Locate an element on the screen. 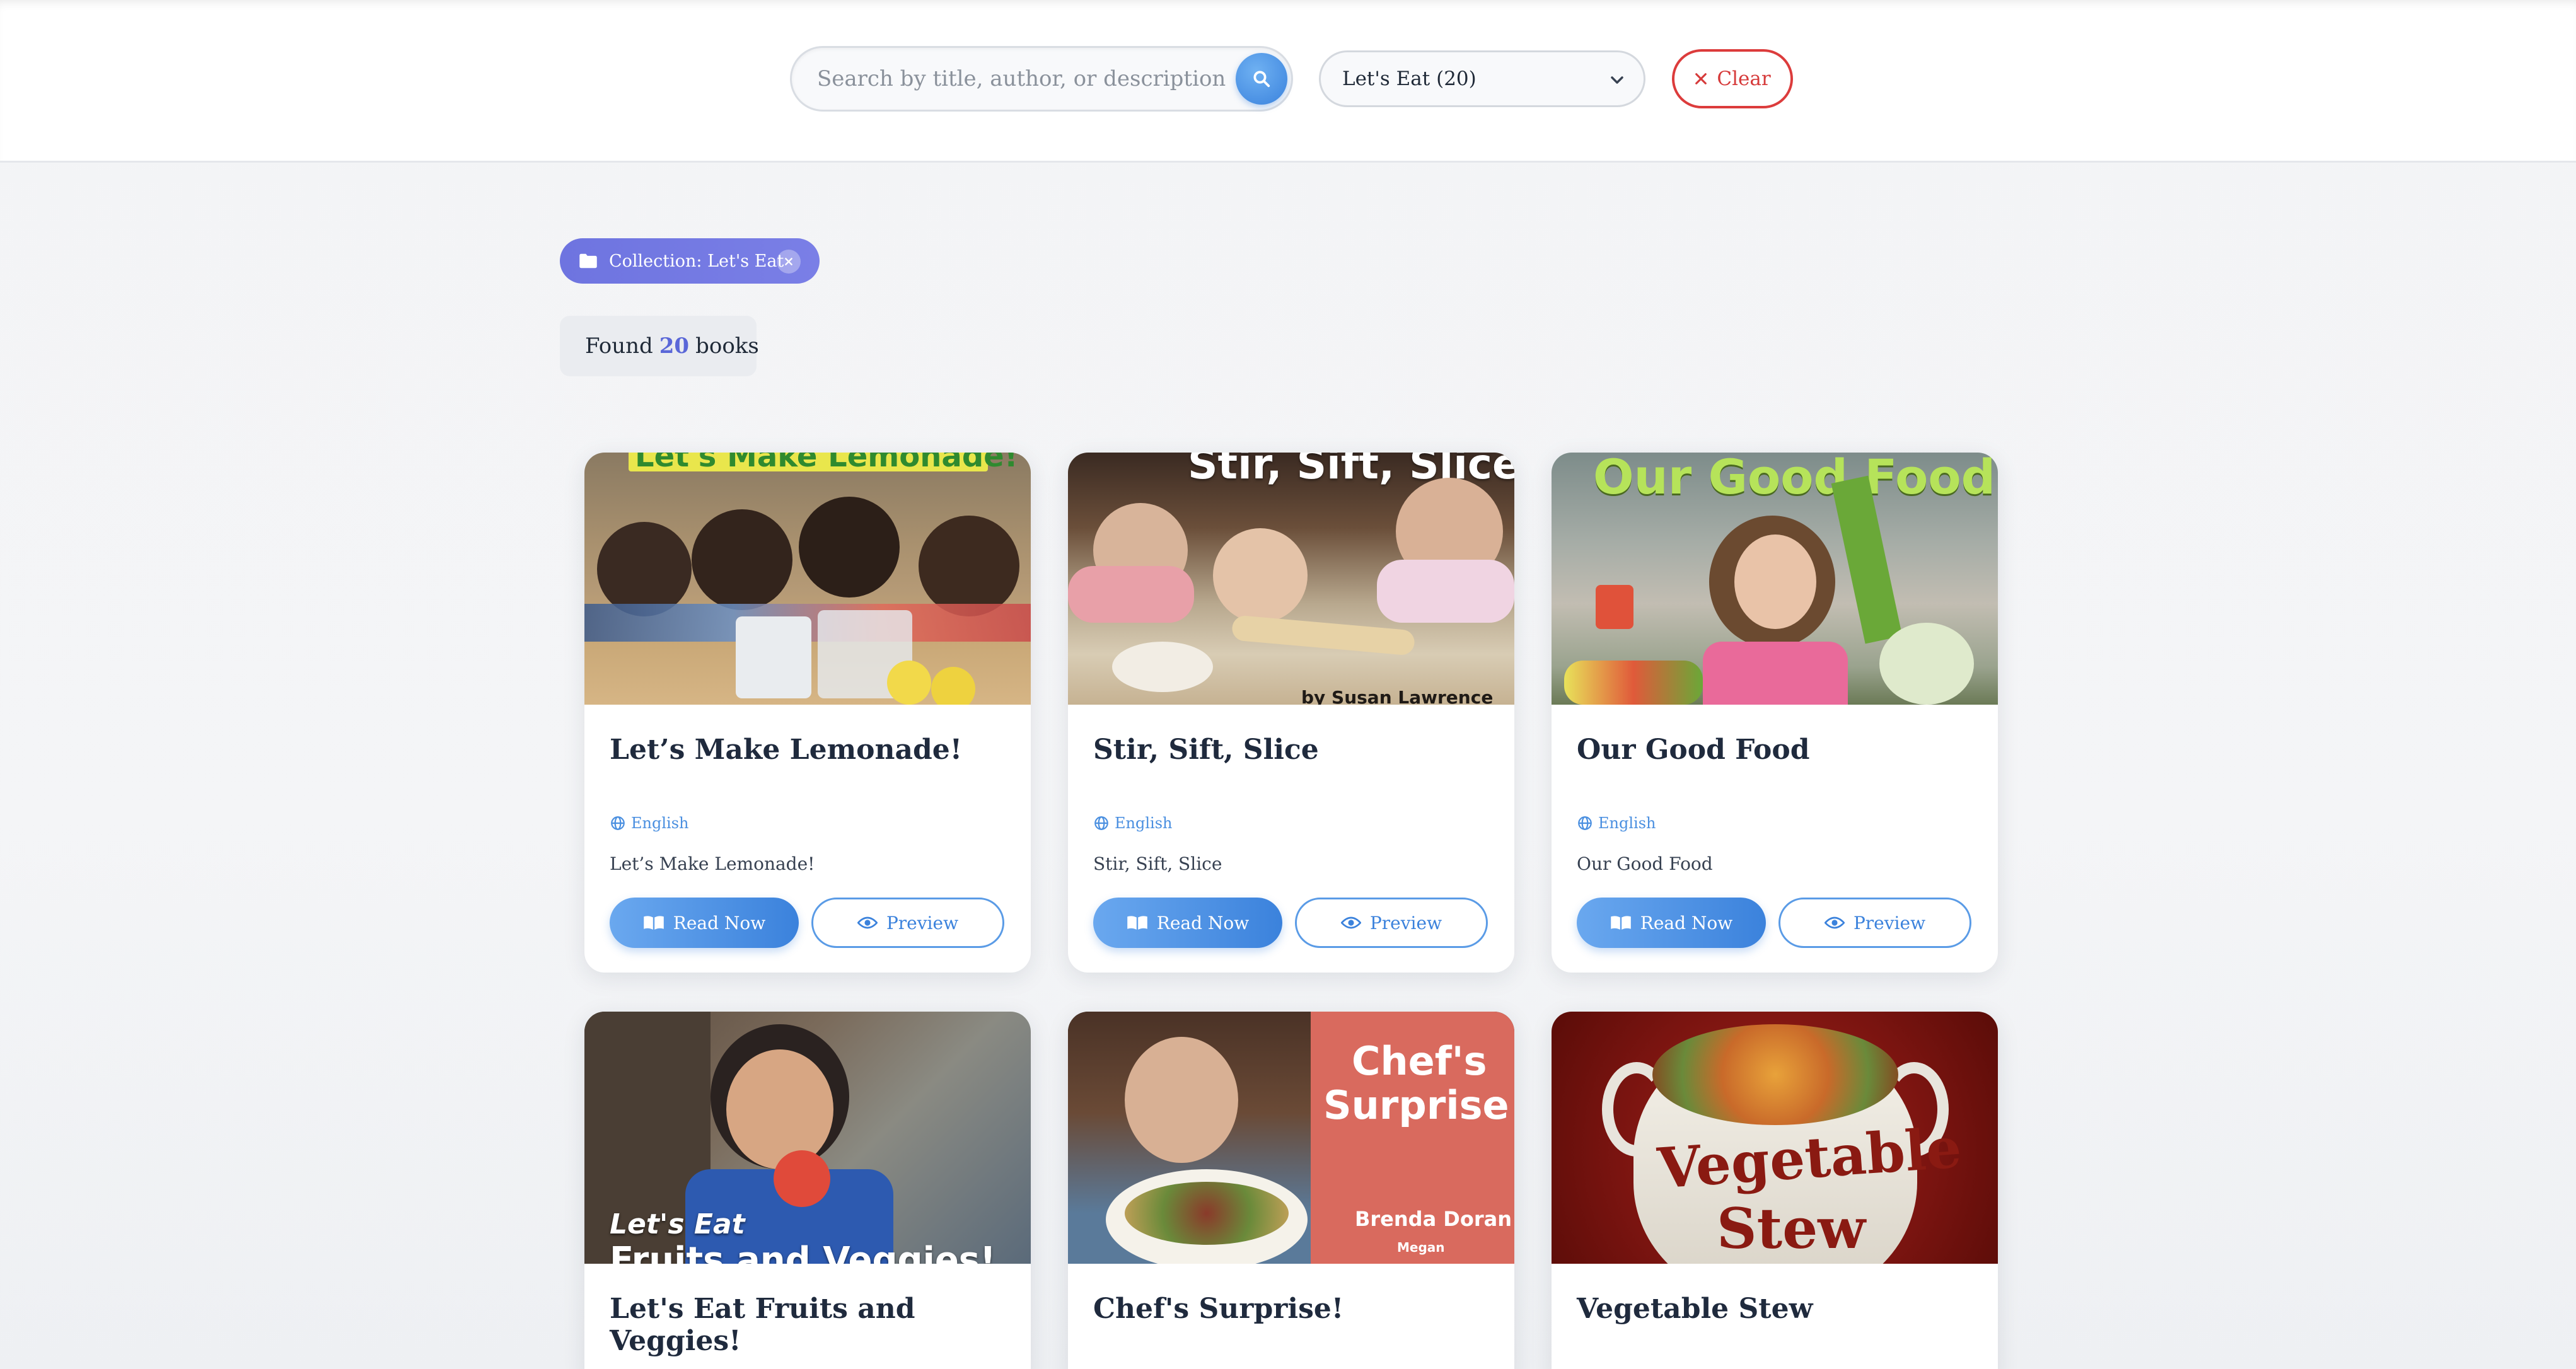 The image size is (2576, 1369). book-cover: Let's Eat Fruits and Veggies! is located at coordinates (807, 1138).